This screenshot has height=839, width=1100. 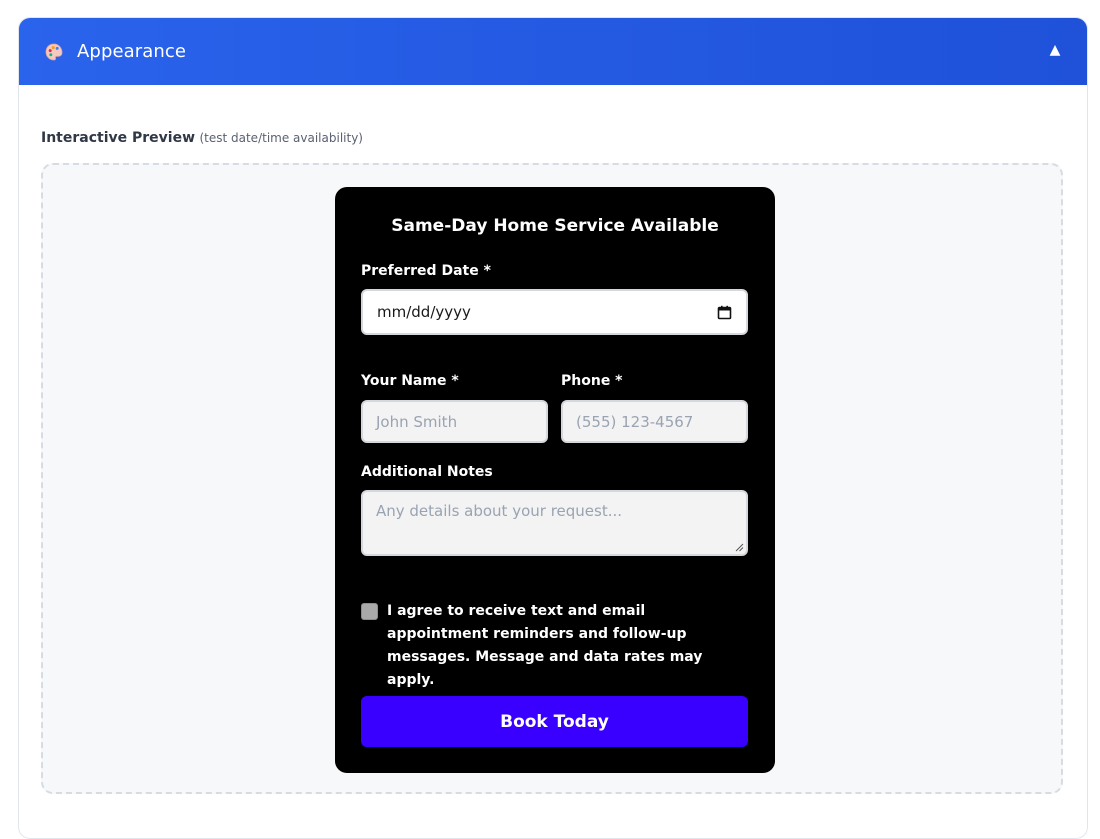 I want to click on name-label: Your Name *, so click(x=410, y=381).